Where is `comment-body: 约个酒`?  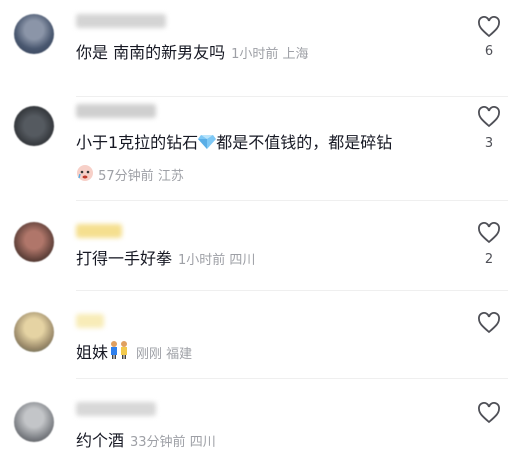
comment-body: 约个酒 is located at coordinates (100, 440).